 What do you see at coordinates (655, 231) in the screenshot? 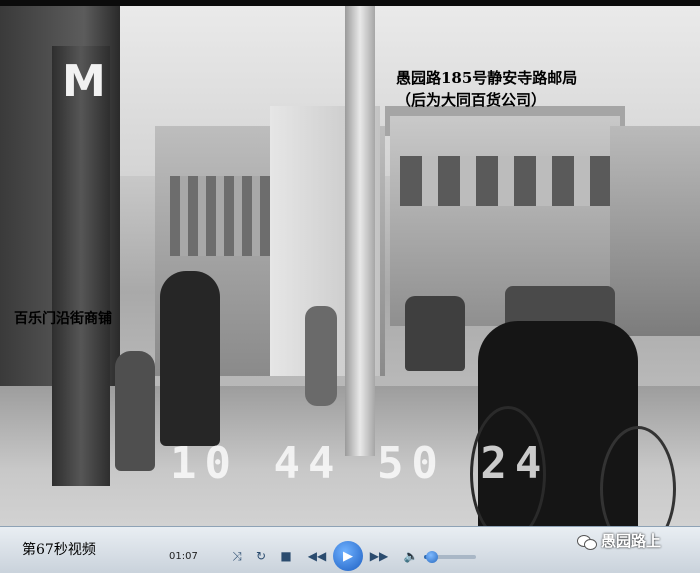
I see `far-right-building` at bounding box center [655, 231].